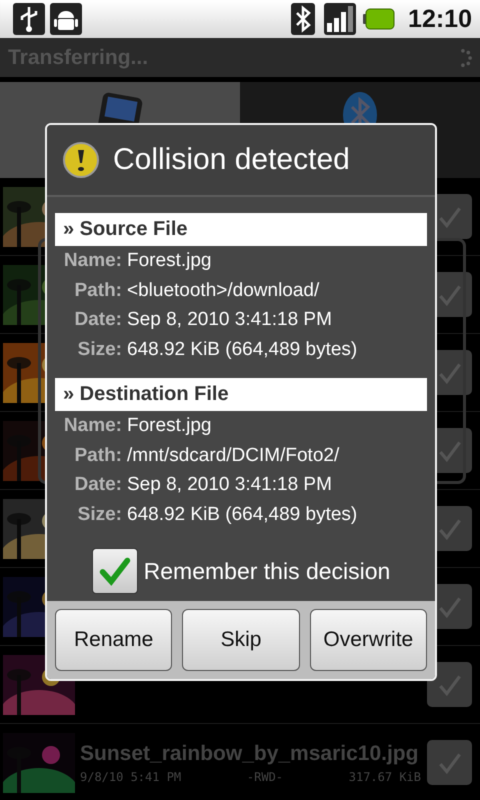  Describe the element at coordinates (265, 777) in the screenshot. I see `file-attributes: -RWD-` at that location.